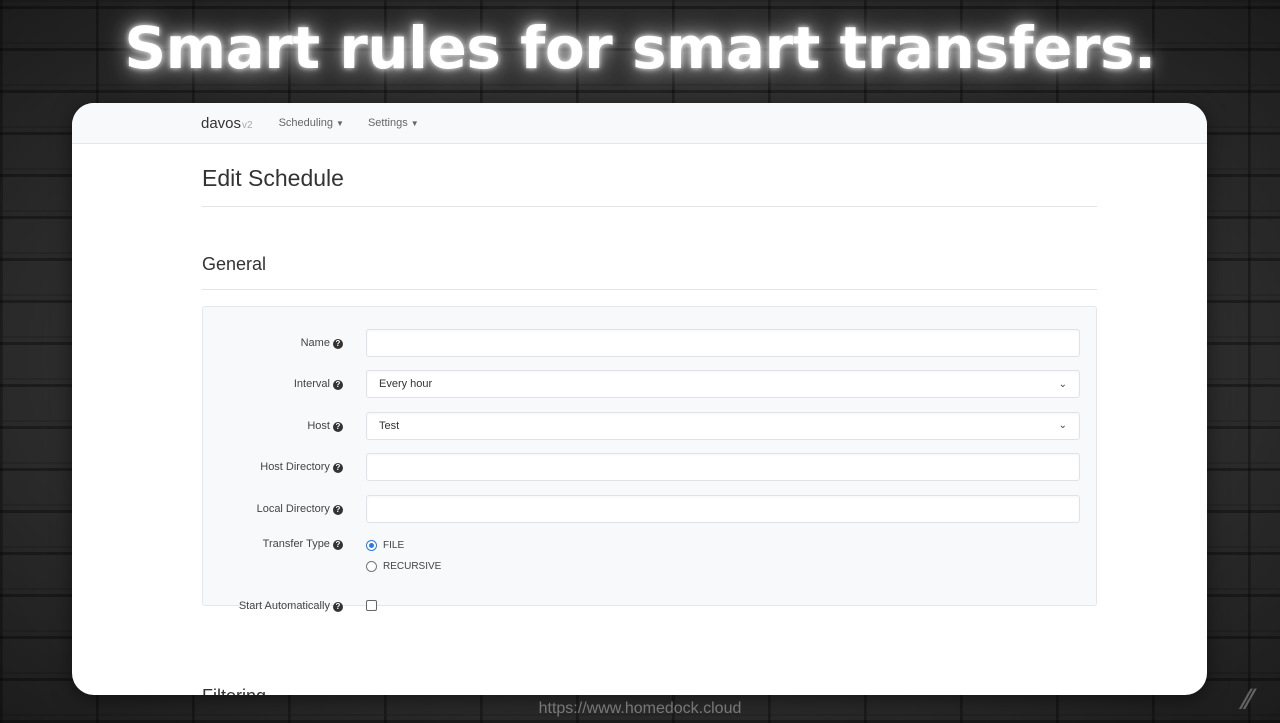 Image resolution: width=1280 pixels, height=723 pixels. What do you see at coordinates (315, 342) in the screenshot?
I see `name-label-text: Name` at bounding box center [315, 342].